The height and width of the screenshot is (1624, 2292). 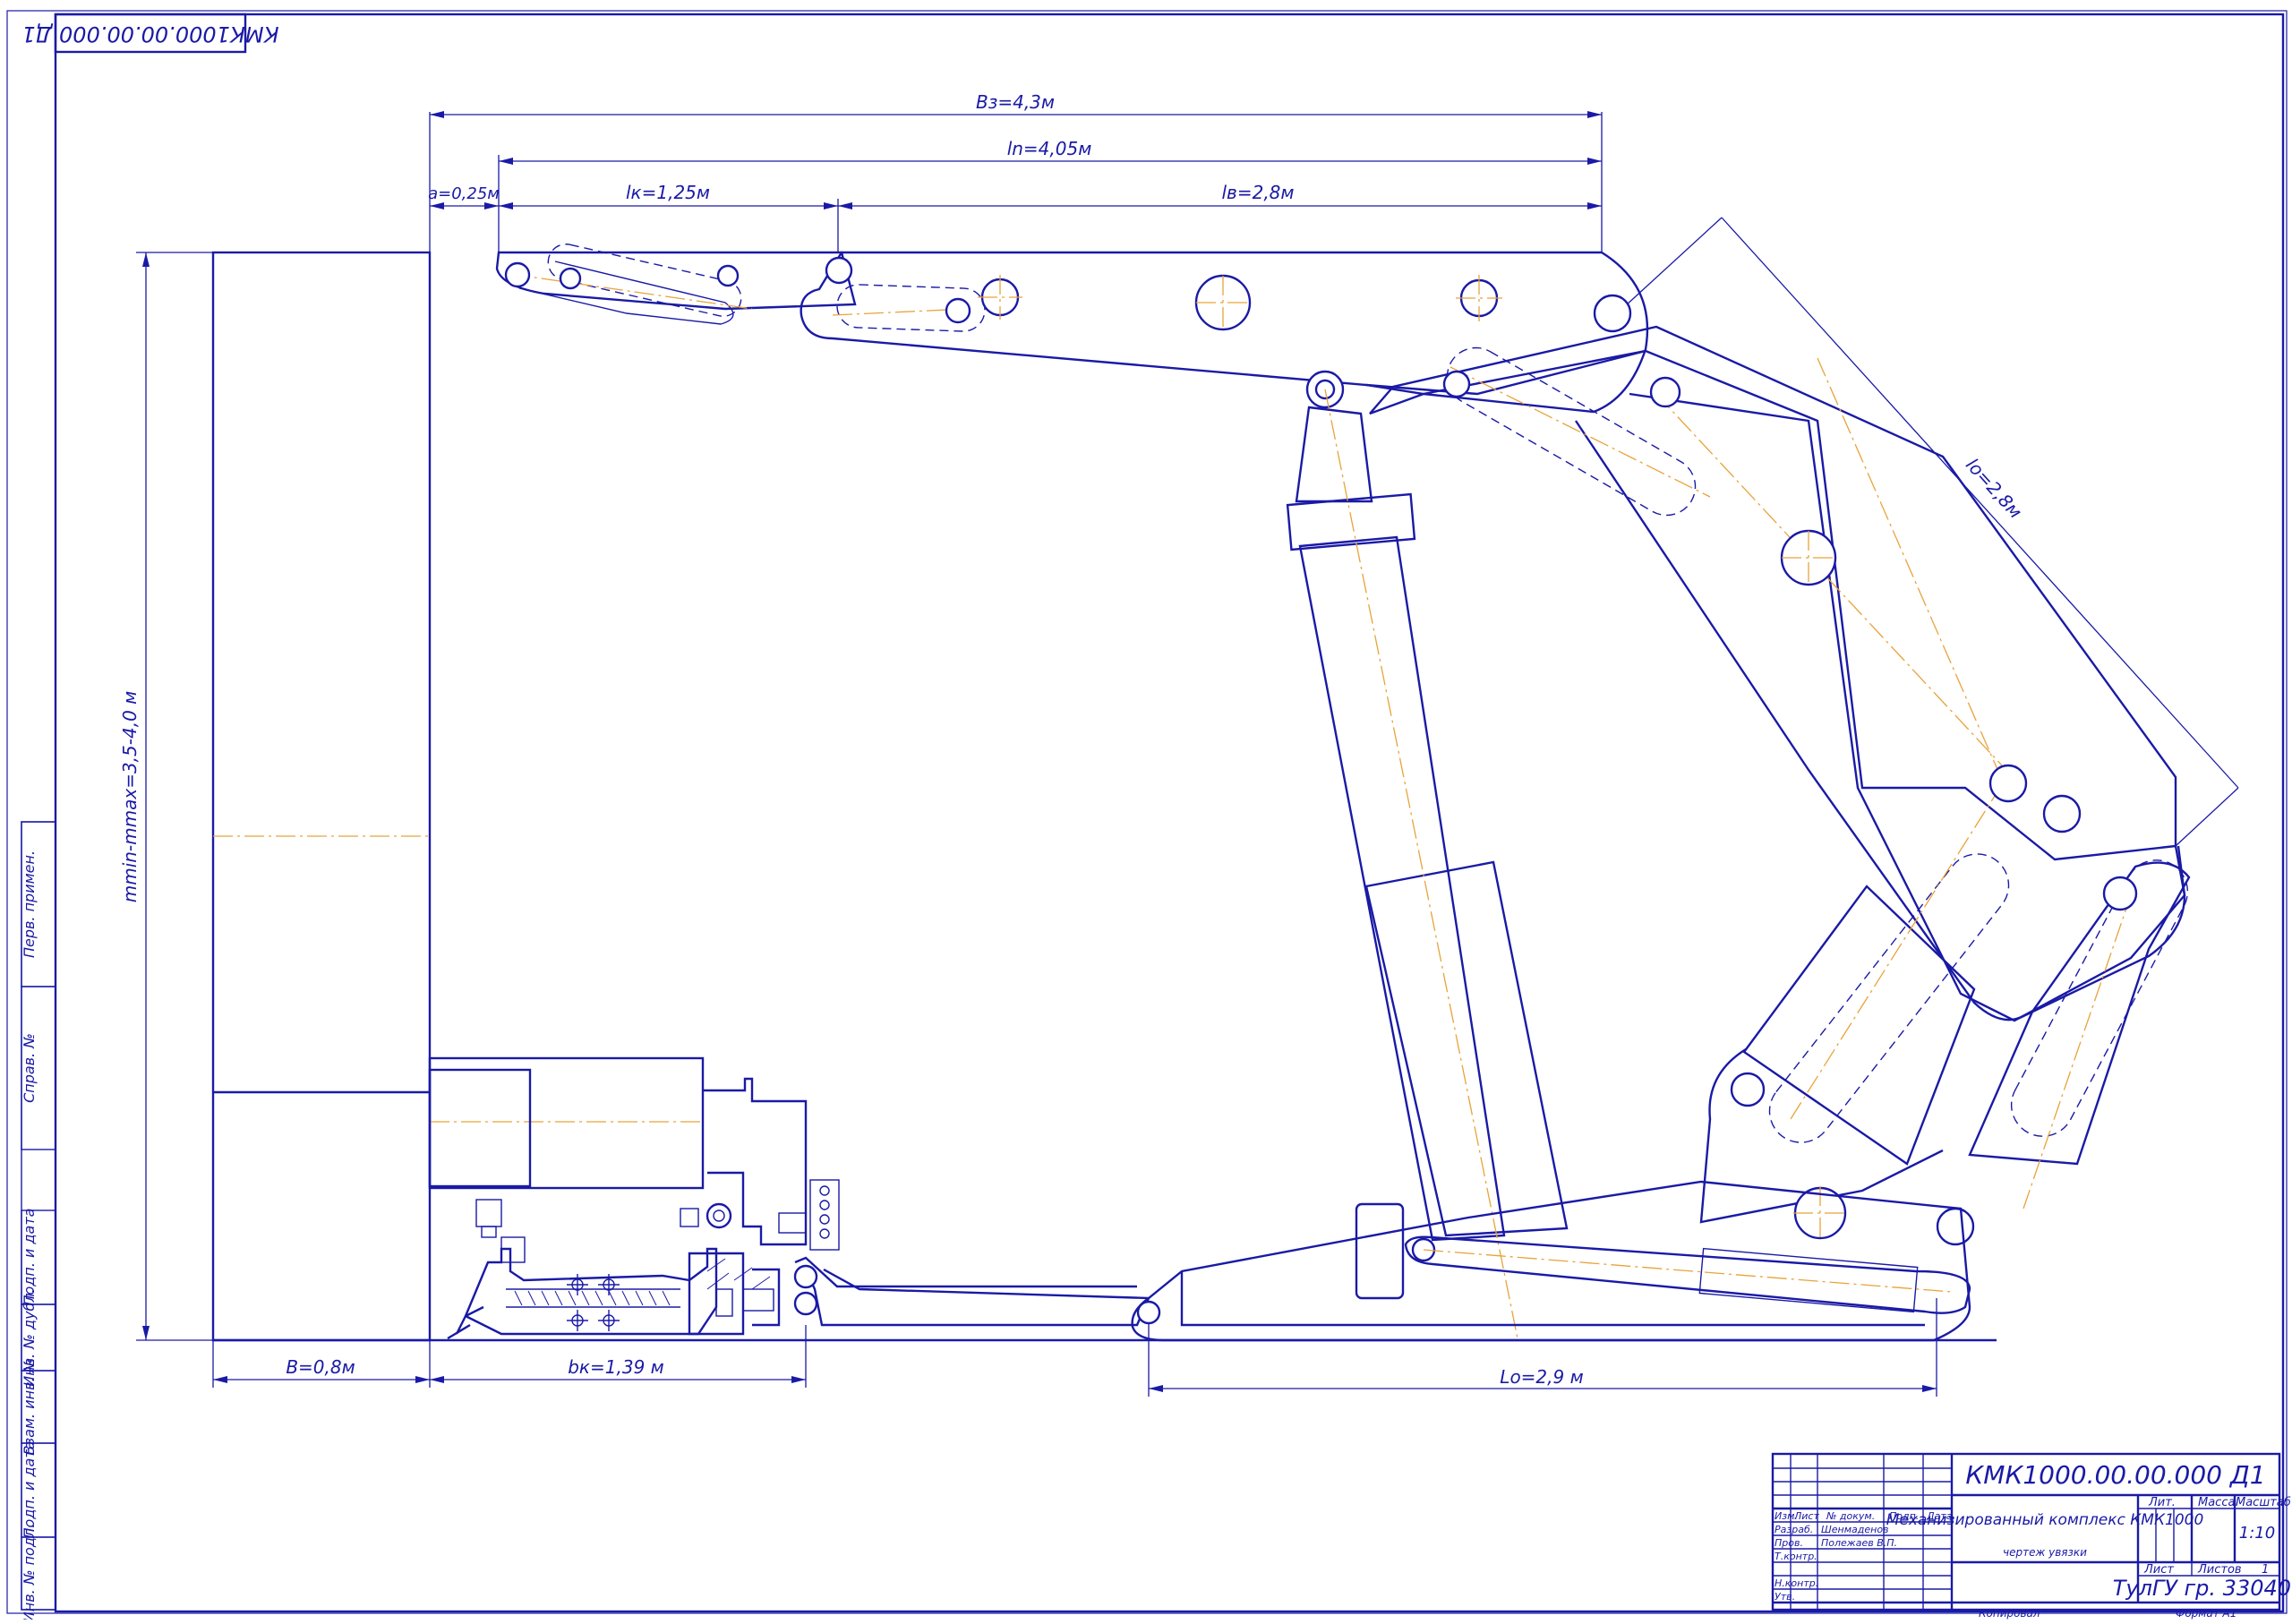 I want to click on side-stamp-item: Справ. №, so click(x=29, y=1068).